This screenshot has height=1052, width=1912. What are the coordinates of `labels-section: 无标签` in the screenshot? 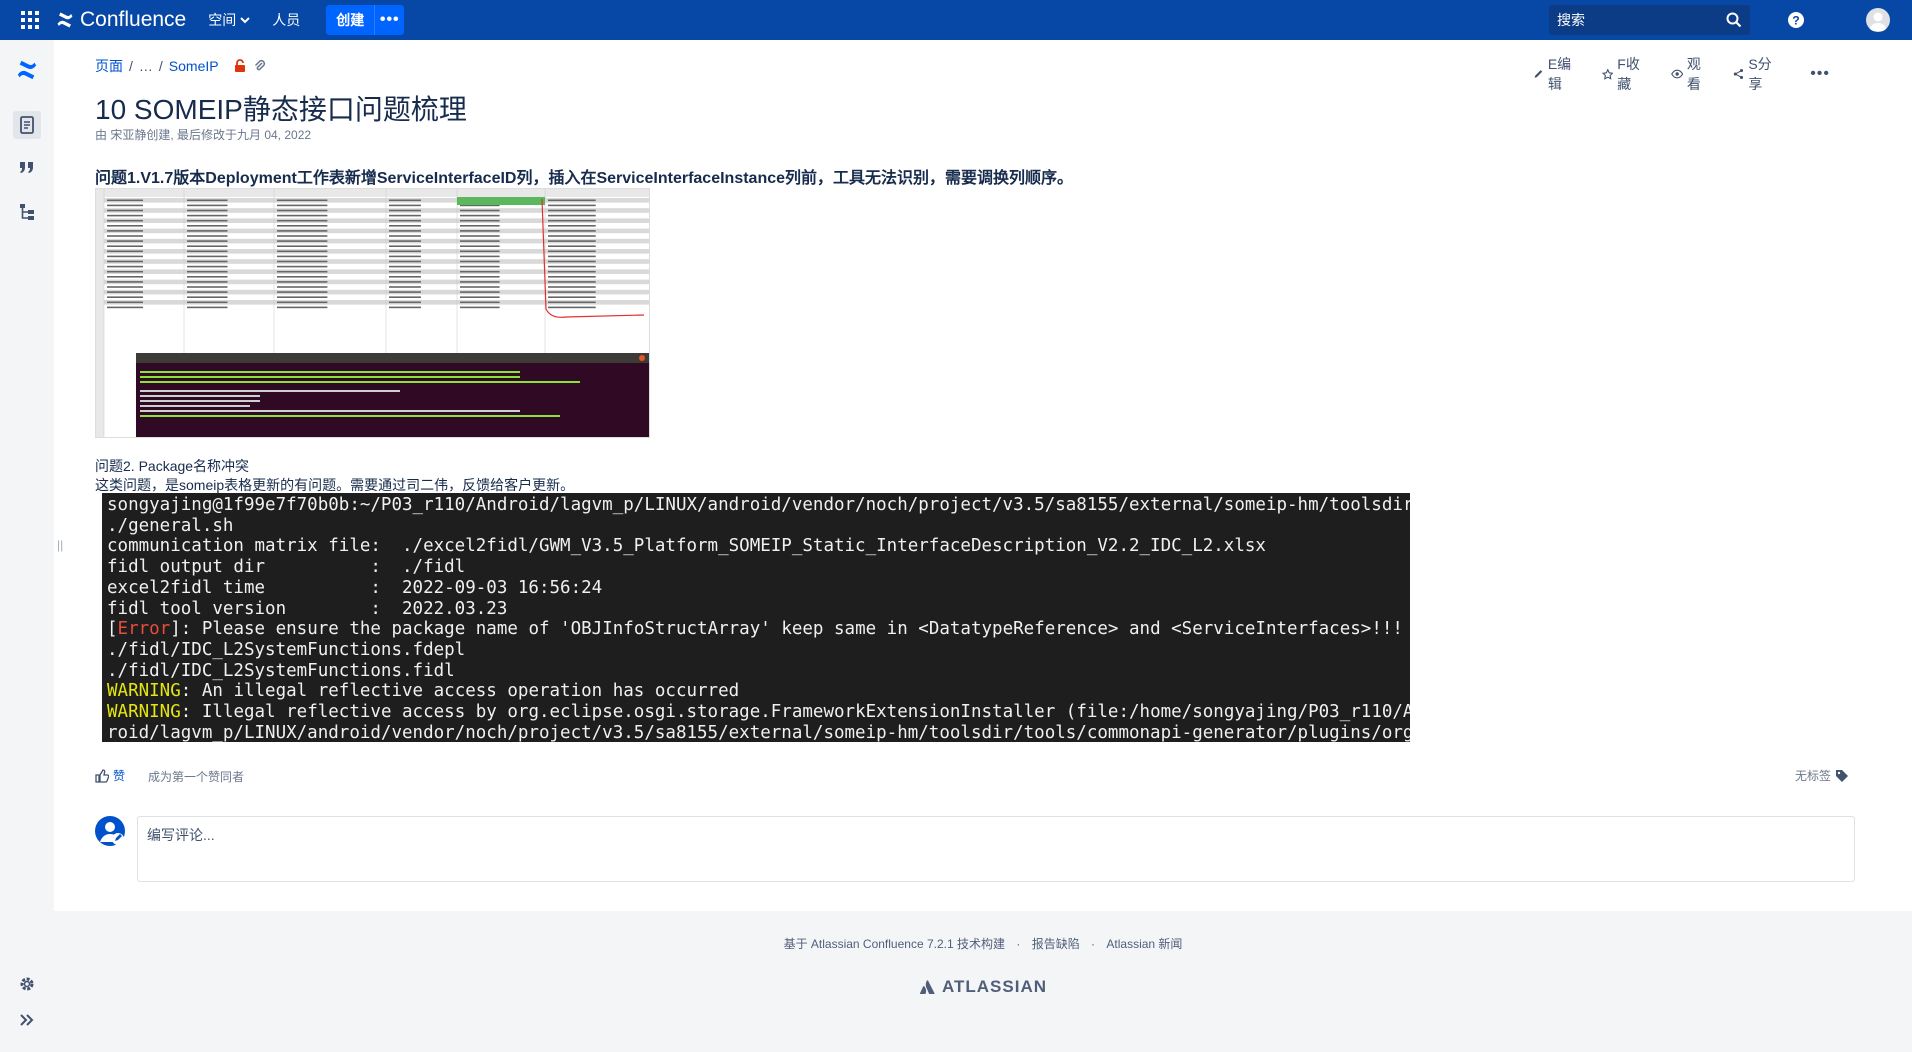 It's located at (1822, 775).